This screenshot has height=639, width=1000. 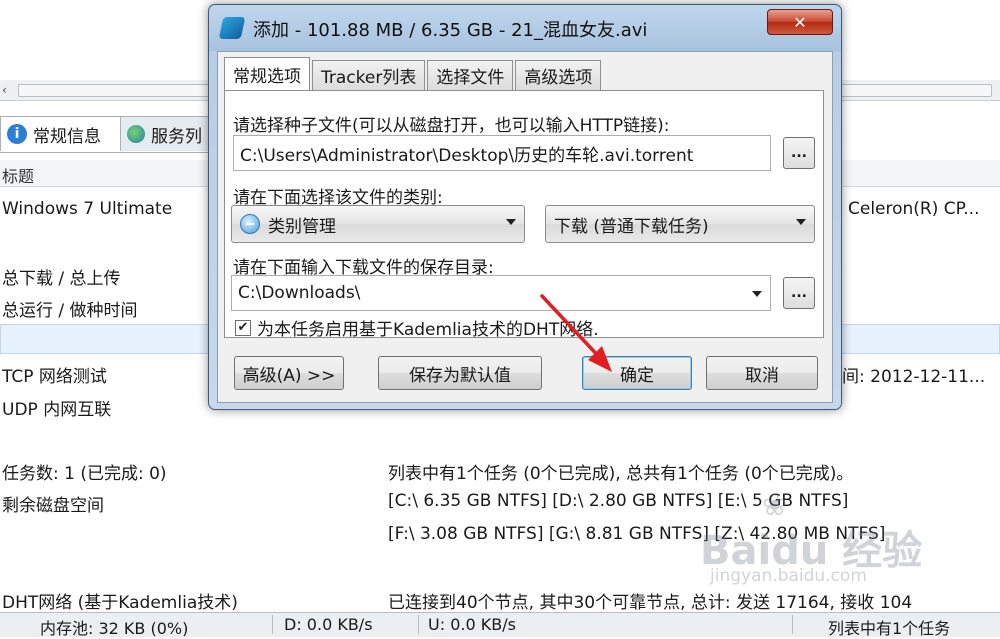 I want to click on row-task-count-value: 列表中有1个任务 (0个已完成), 总共有1个任务 (0个已完成)。, so click(x=621, y=474).